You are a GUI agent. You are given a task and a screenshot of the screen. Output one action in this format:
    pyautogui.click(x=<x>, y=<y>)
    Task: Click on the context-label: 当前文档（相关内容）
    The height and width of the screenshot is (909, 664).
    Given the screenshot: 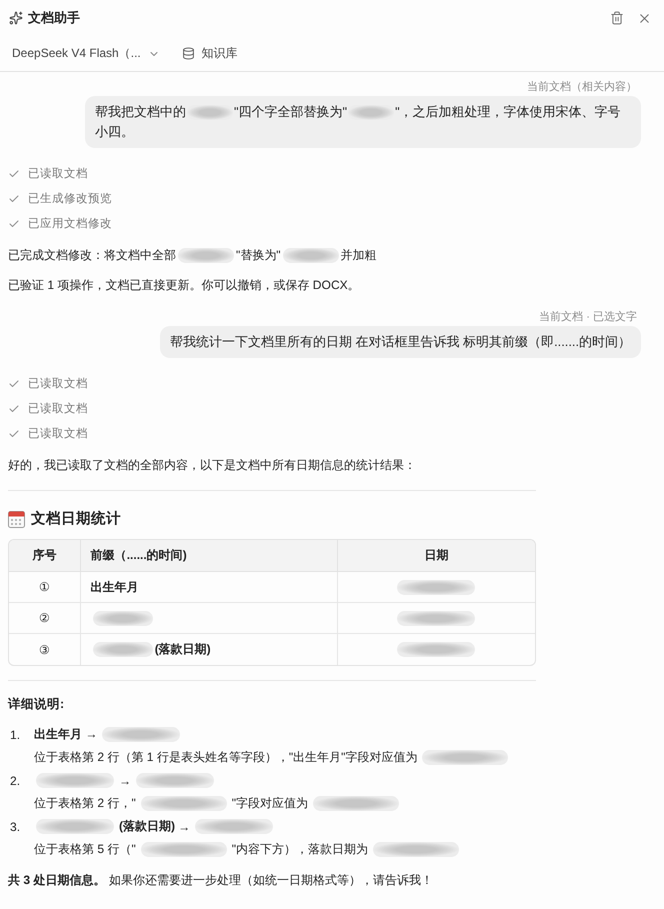 What is the action you would take?
    pyautogui.click(x=582, y=87)
    